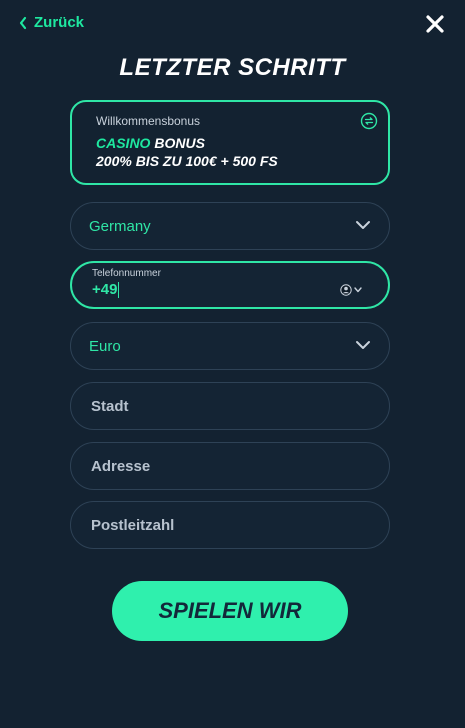 This screenshot has height=728, width=465. I want to click on back-button: Zurück, so click(51, 22).